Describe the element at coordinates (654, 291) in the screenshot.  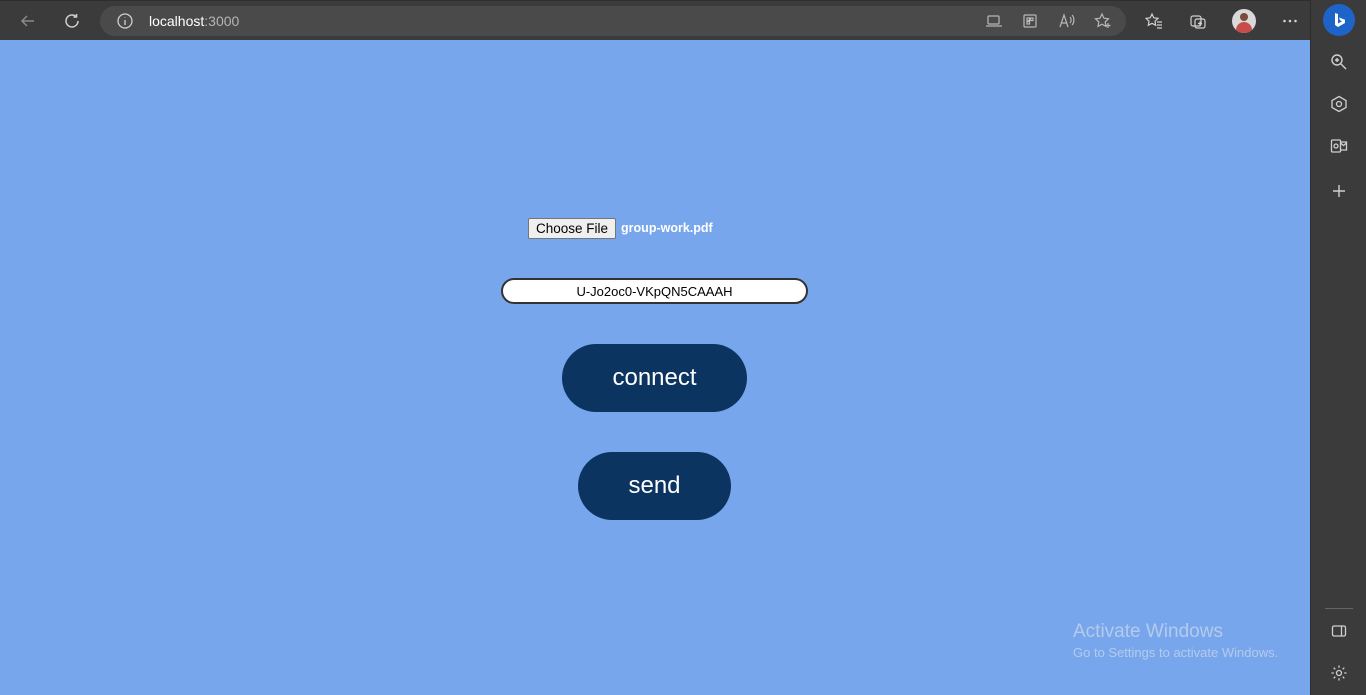
I see `peer-id-input` at that location.